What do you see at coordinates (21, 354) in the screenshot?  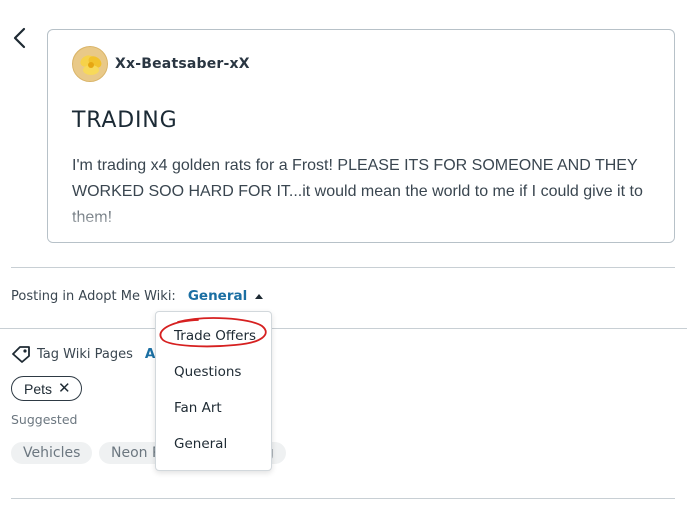 I see `tag-icon` at bounding box center [21, 354].